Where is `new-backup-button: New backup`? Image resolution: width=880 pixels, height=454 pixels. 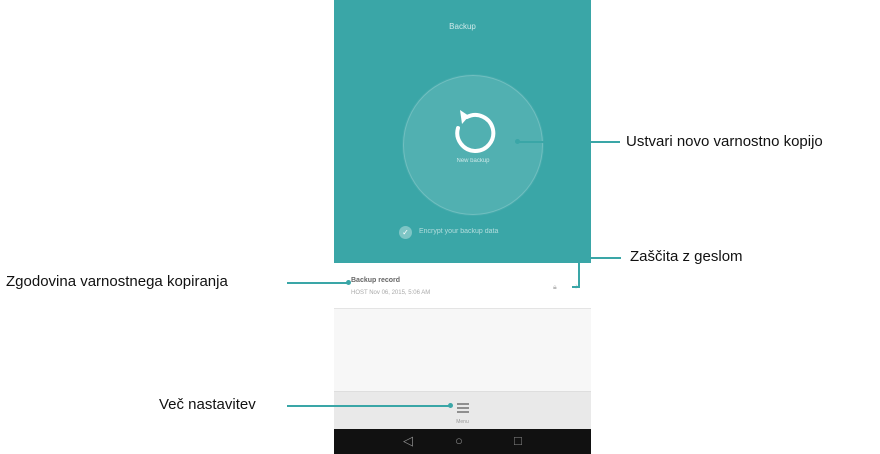 new-backup-button: New backup is located at coordinates (473, 145).